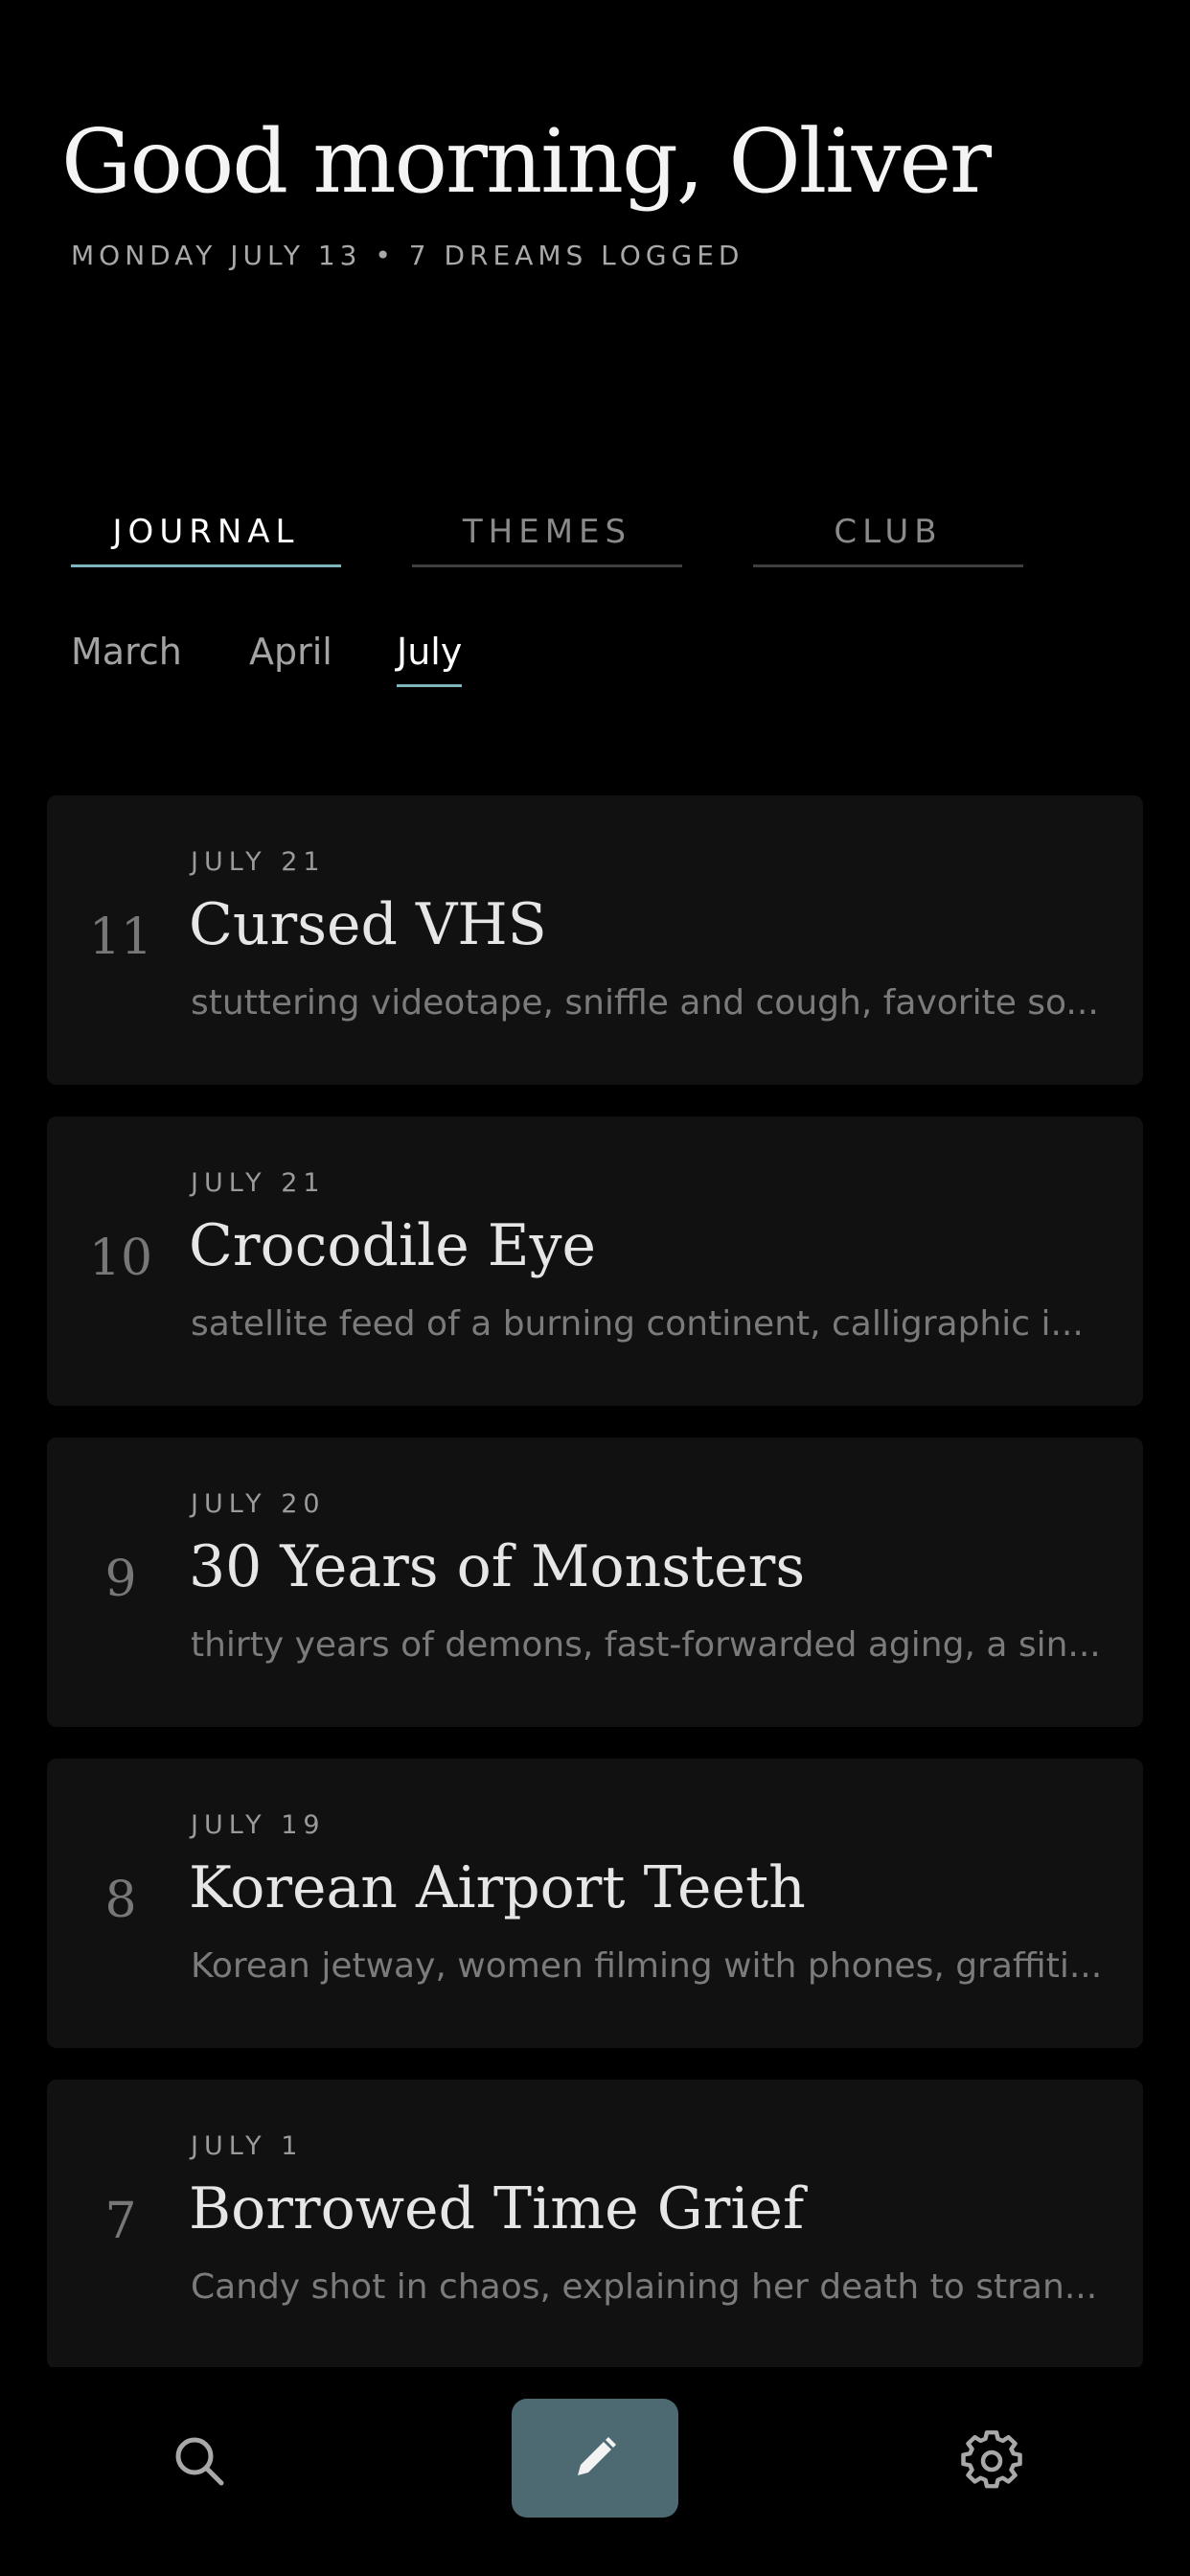 The height and width of the screenshot is (2576, 1190). What do you see at coordinates (290, 652) in the screenshot?
I see `month-filter-april: April` at bounding box center [290, 652].